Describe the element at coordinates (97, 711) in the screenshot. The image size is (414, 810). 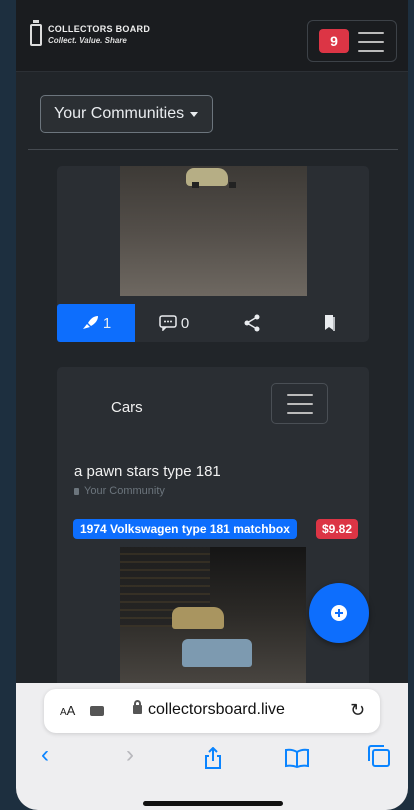
I see `extension-icon` at that location.